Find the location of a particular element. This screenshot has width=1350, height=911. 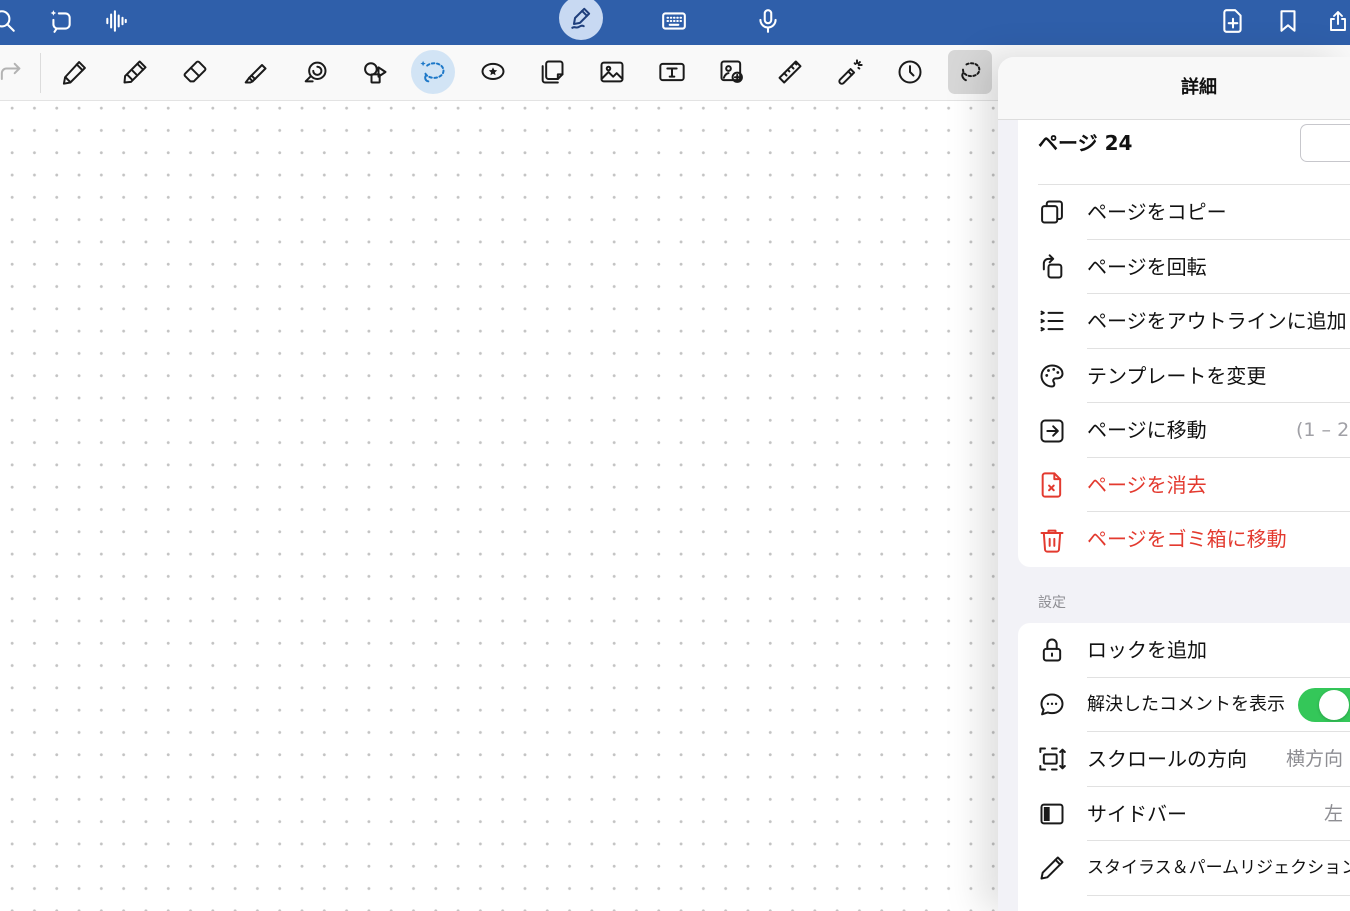

sidebar-icon is located at coordinates (1052, 814).